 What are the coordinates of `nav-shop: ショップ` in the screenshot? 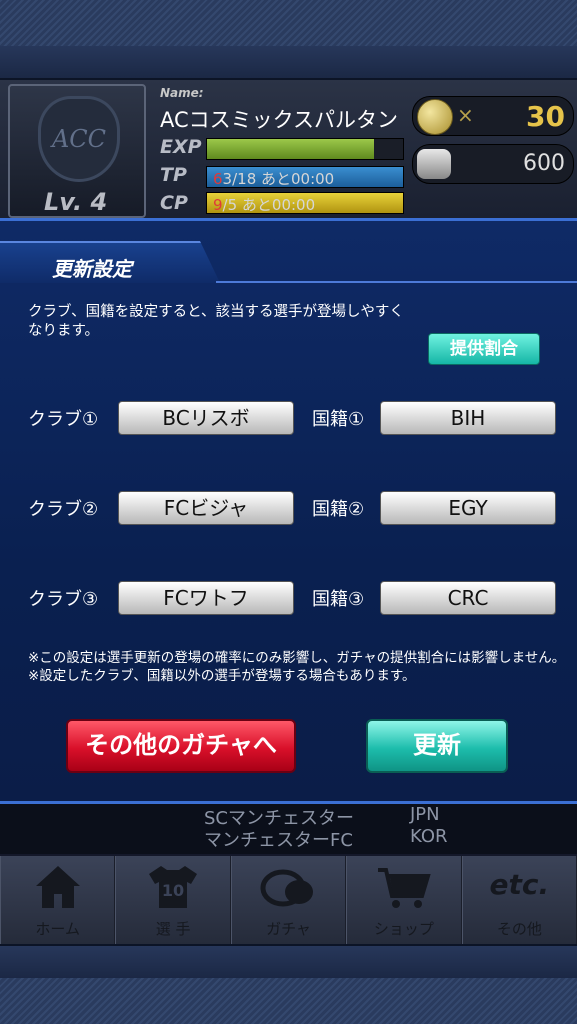 It's located at (404, 900).